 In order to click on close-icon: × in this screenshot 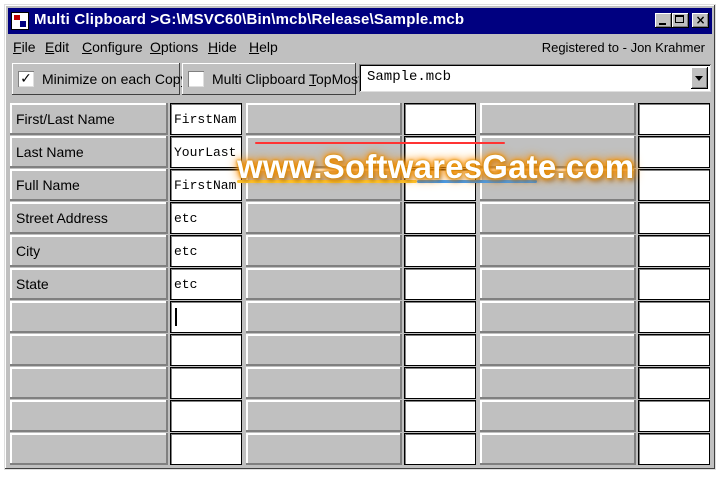, I will do `click(700, 20)`.